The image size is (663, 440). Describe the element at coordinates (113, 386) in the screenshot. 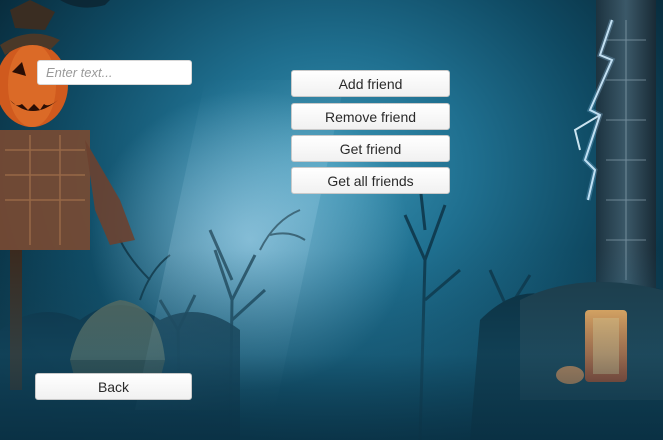

I see `back-button: Back` at that location.